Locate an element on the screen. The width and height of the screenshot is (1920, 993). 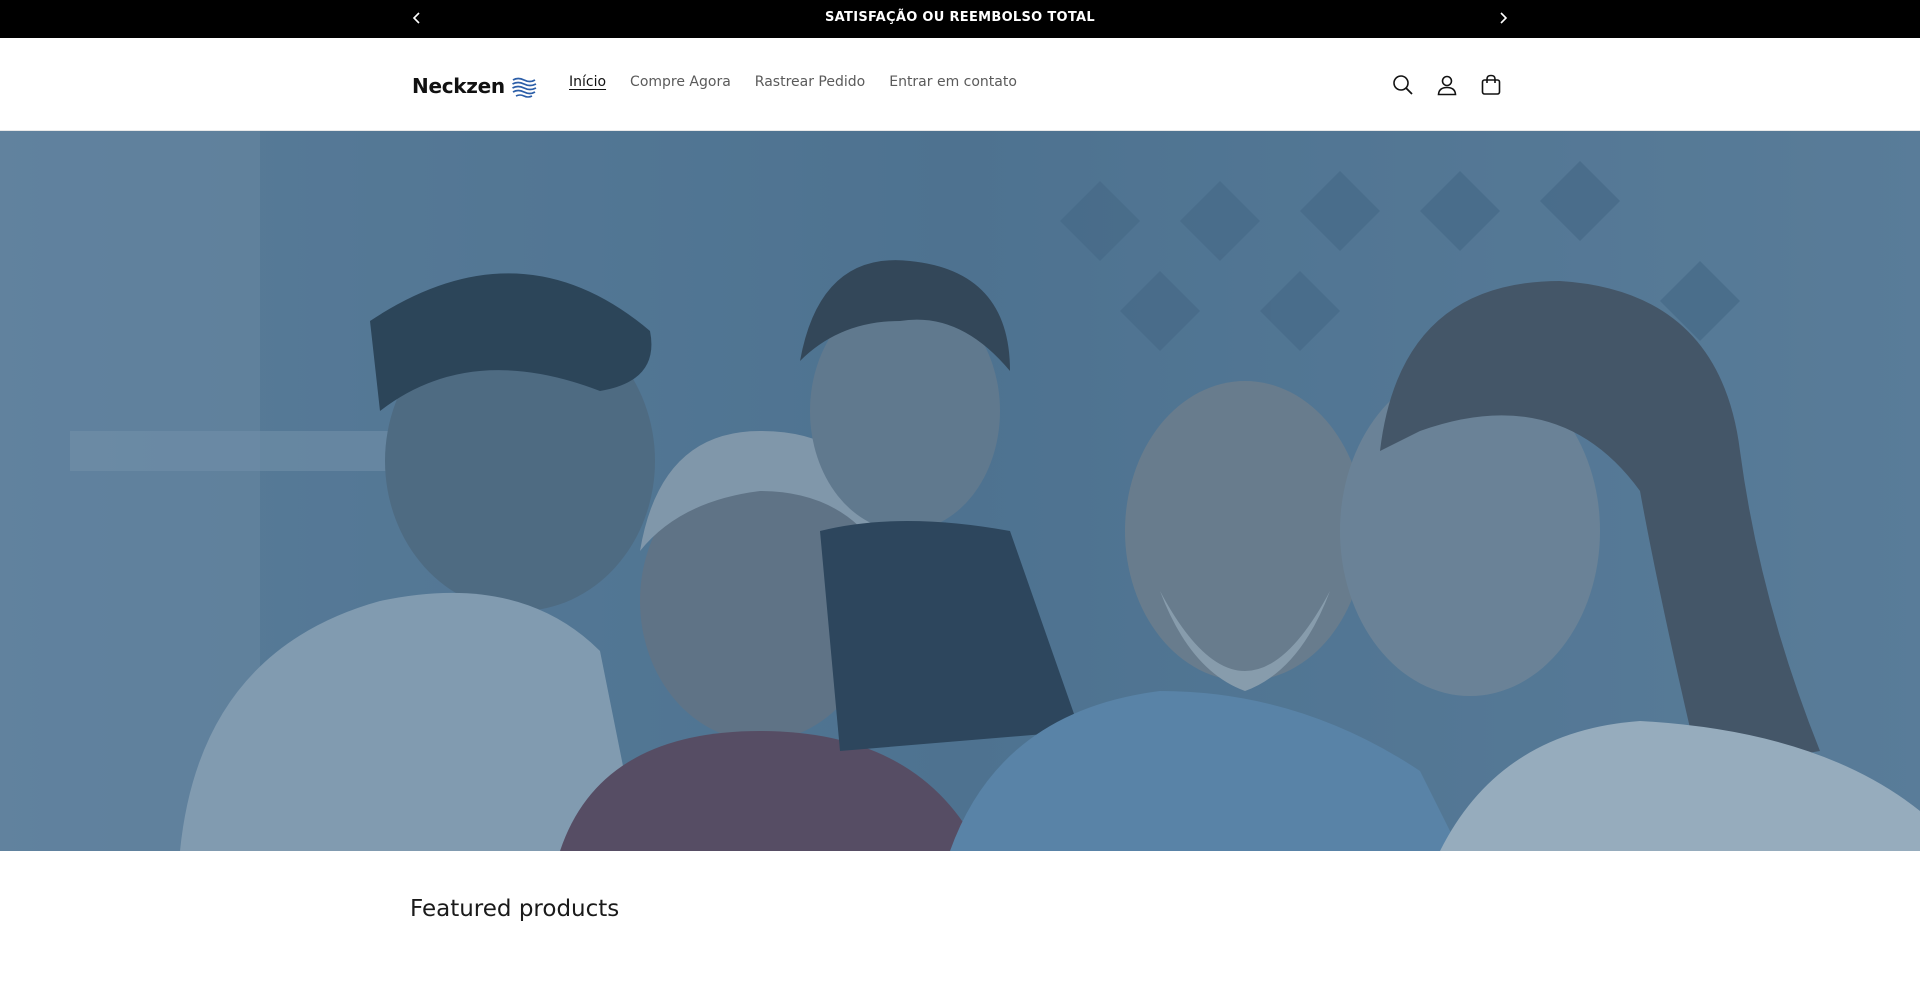
nav-item-inicio: Início is located at coordinates (587, 82).